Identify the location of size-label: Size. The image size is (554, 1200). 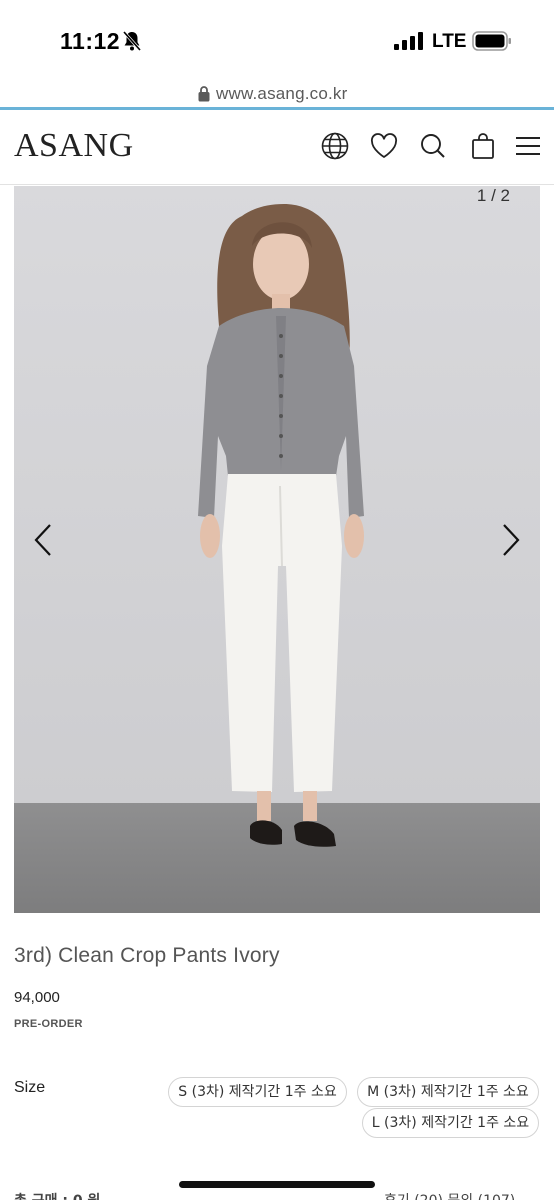
(30, 1087).